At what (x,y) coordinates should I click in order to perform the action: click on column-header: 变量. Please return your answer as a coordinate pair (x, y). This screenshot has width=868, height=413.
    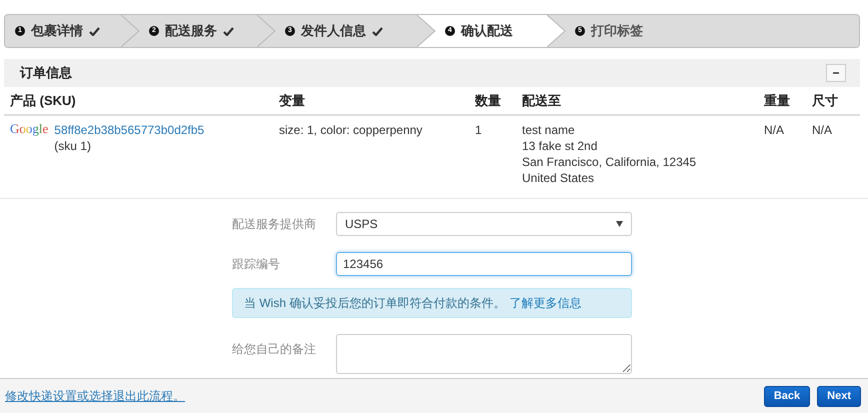
    Looking at the image, I should click on (292, 101).